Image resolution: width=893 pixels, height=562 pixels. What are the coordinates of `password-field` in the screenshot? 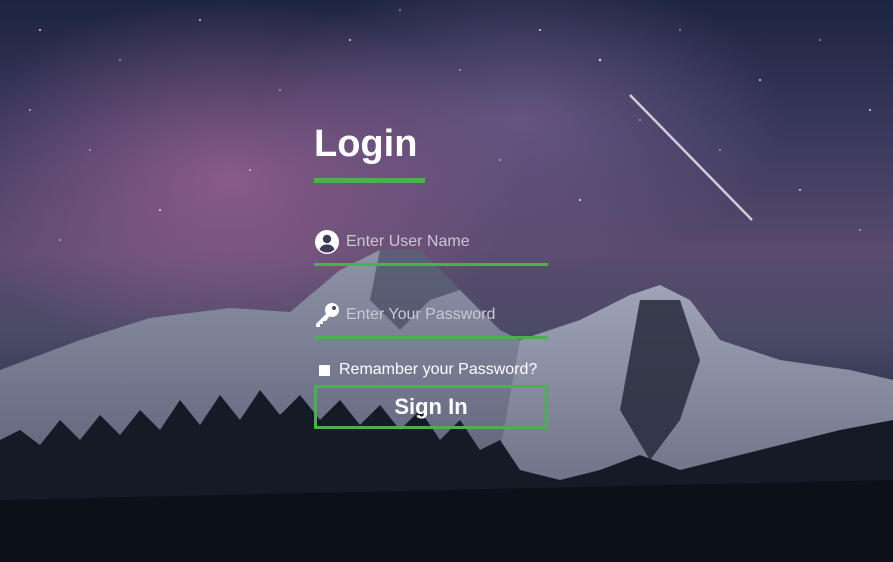 It's located at (431, 316).